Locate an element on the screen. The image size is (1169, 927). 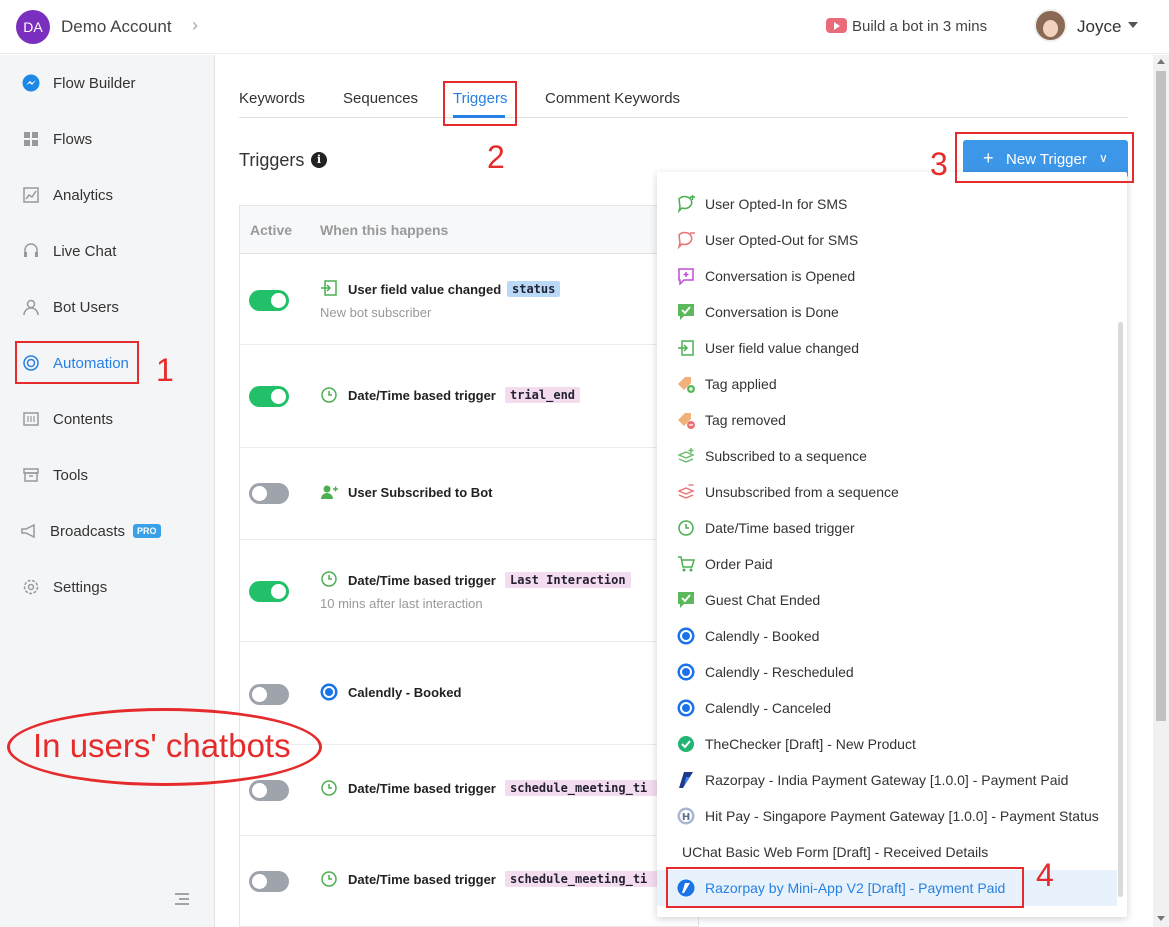
table-row: Date/Time based trigger trial_end is located at coordinates (469, 396).